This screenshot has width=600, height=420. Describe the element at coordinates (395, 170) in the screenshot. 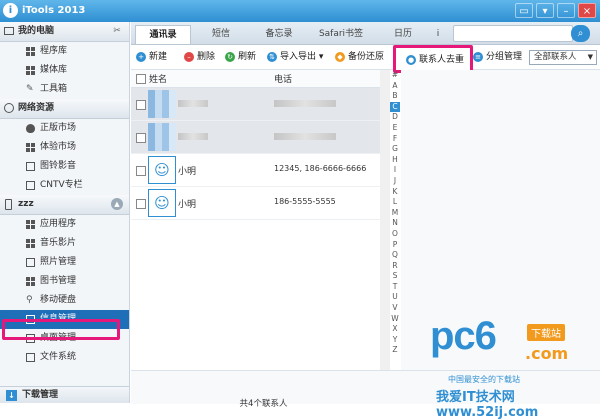

I see `alphabet-letter: I` at that location.